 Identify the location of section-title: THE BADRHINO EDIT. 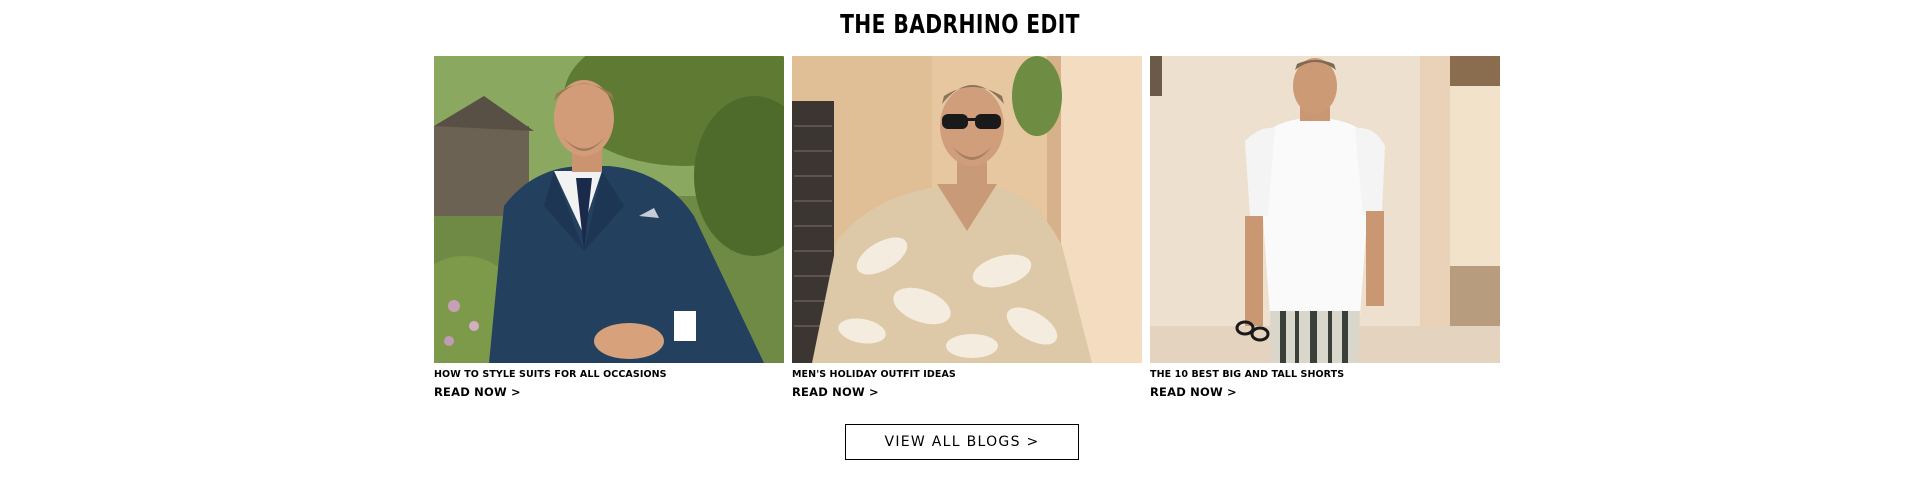
(960, 25).